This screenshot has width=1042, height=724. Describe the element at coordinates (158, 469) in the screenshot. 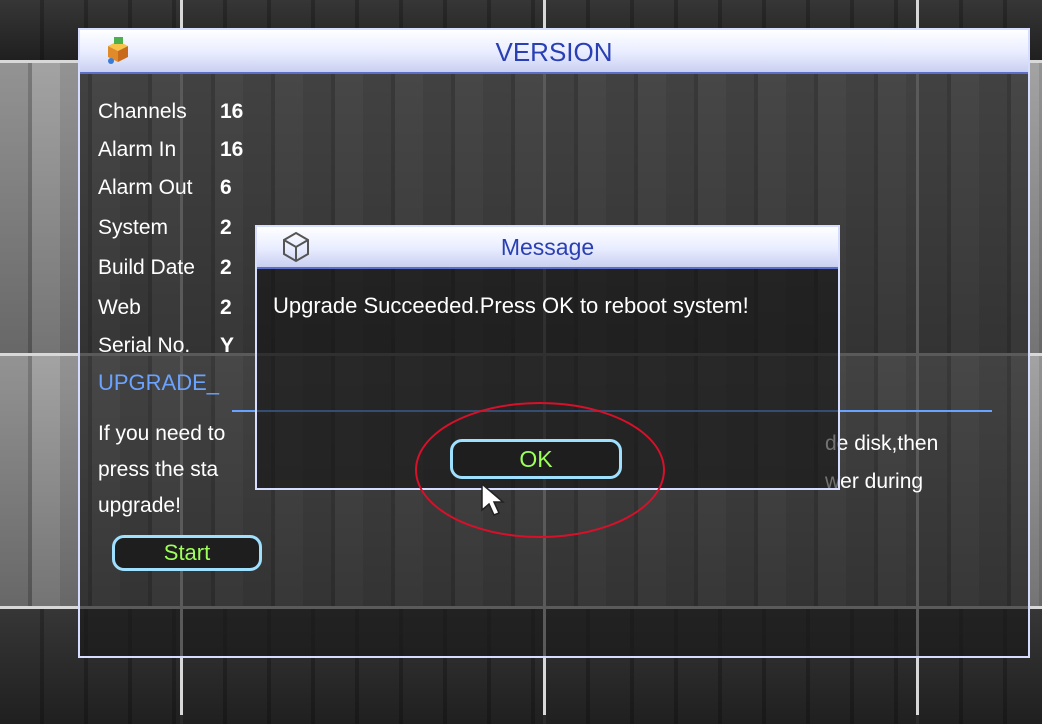

I see `instruction-line: press the sta` at that location.